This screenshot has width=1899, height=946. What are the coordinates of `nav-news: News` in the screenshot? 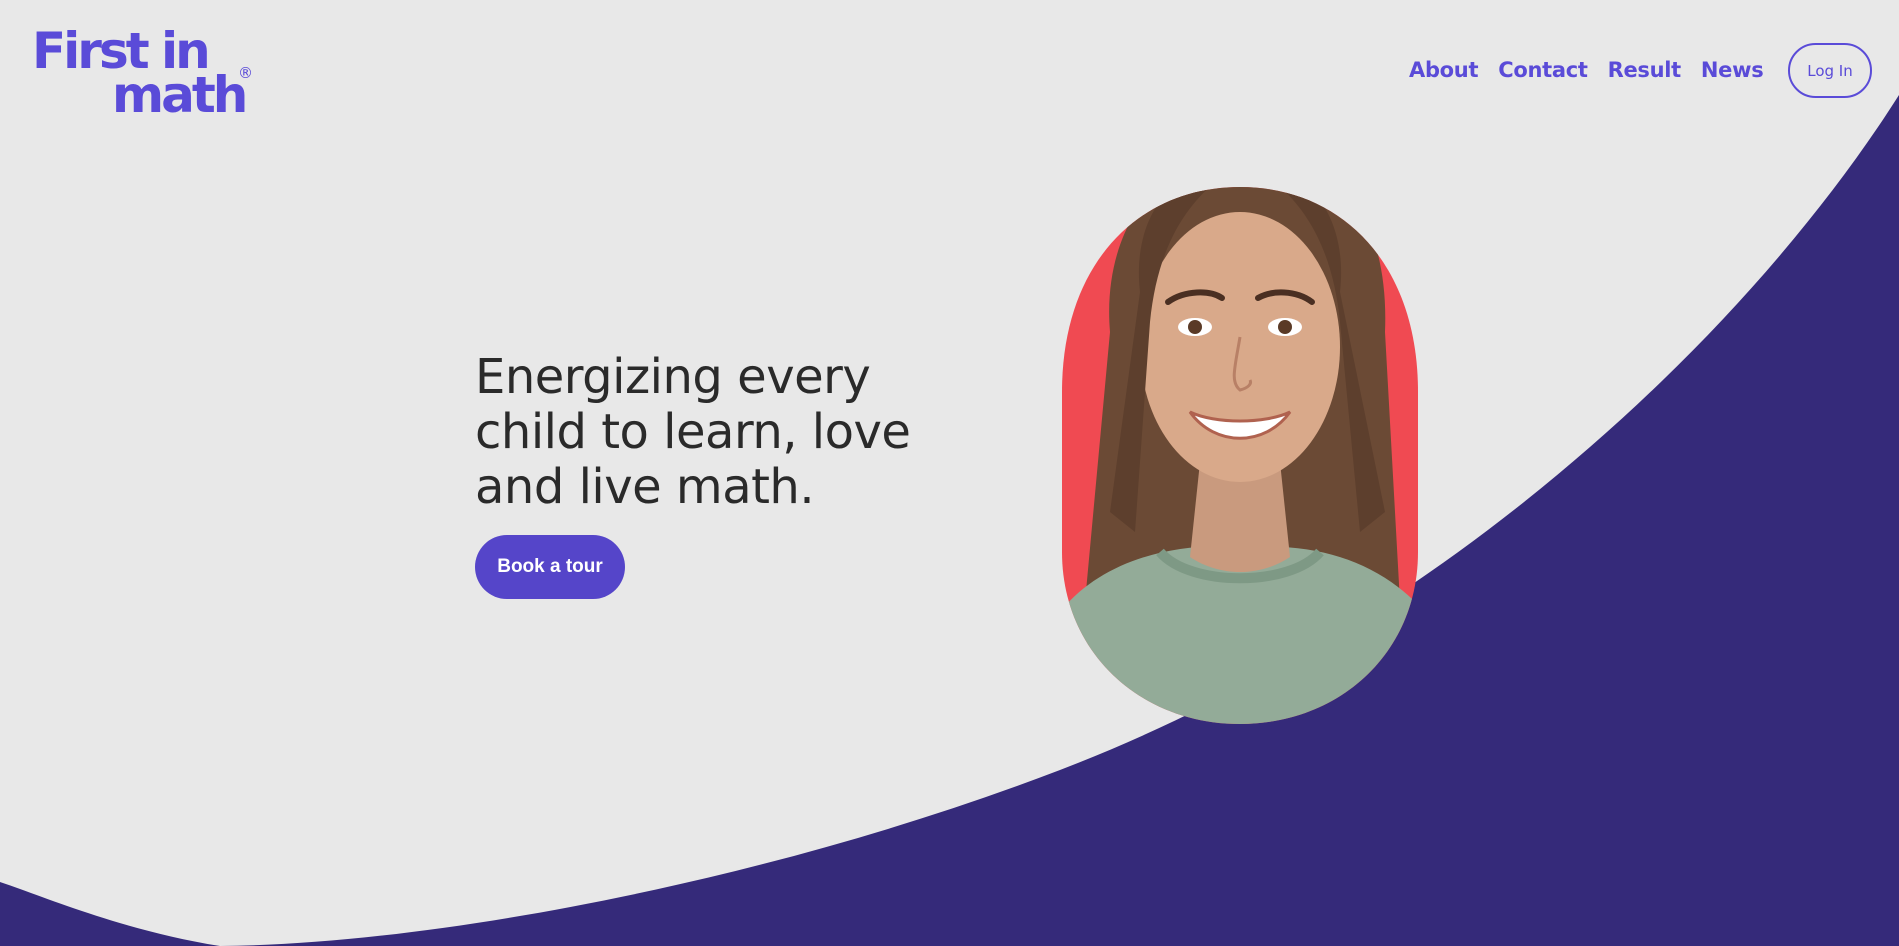 It's located at (1732, 70).